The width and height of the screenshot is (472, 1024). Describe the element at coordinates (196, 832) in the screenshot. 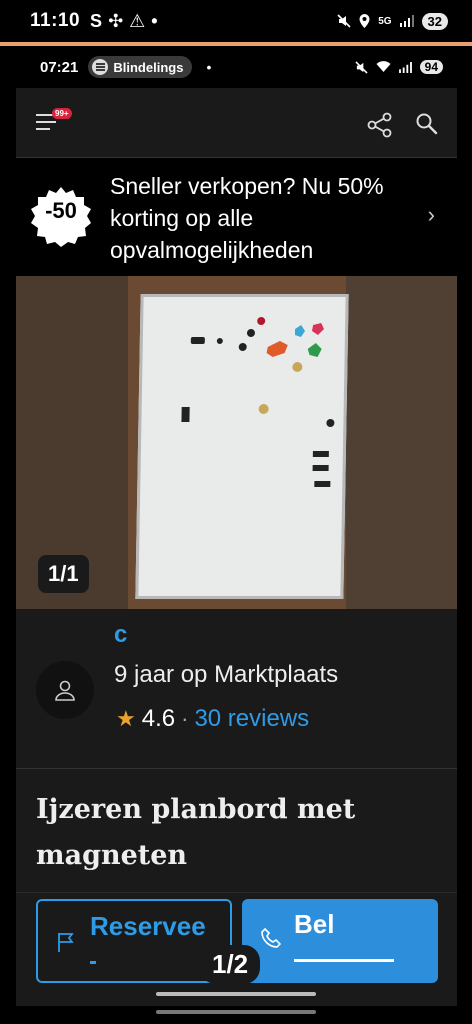

I see `listing-title: Ijzeren planbord met magneten` at that location.